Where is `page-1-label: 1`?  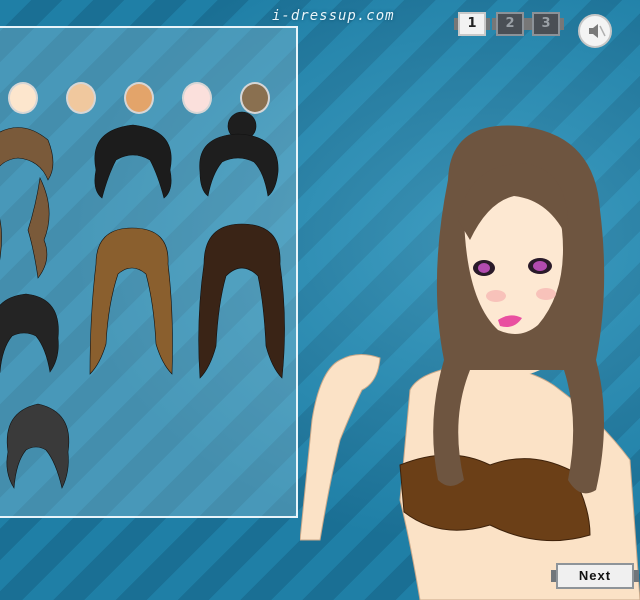 page-1-label: 1 is located at coordinates (472, 23).